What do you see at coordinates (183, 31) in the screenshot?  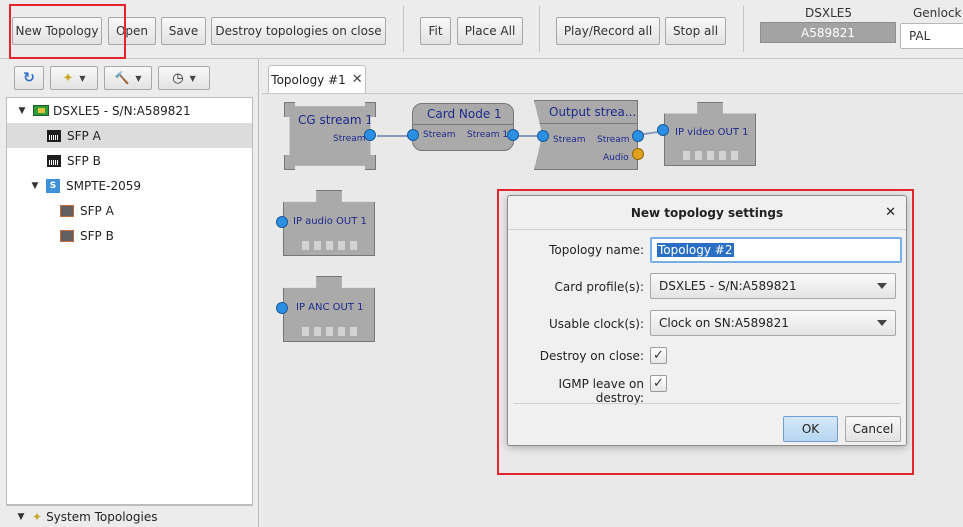 I see `save-button: Save` at bounding box center [183, 31].